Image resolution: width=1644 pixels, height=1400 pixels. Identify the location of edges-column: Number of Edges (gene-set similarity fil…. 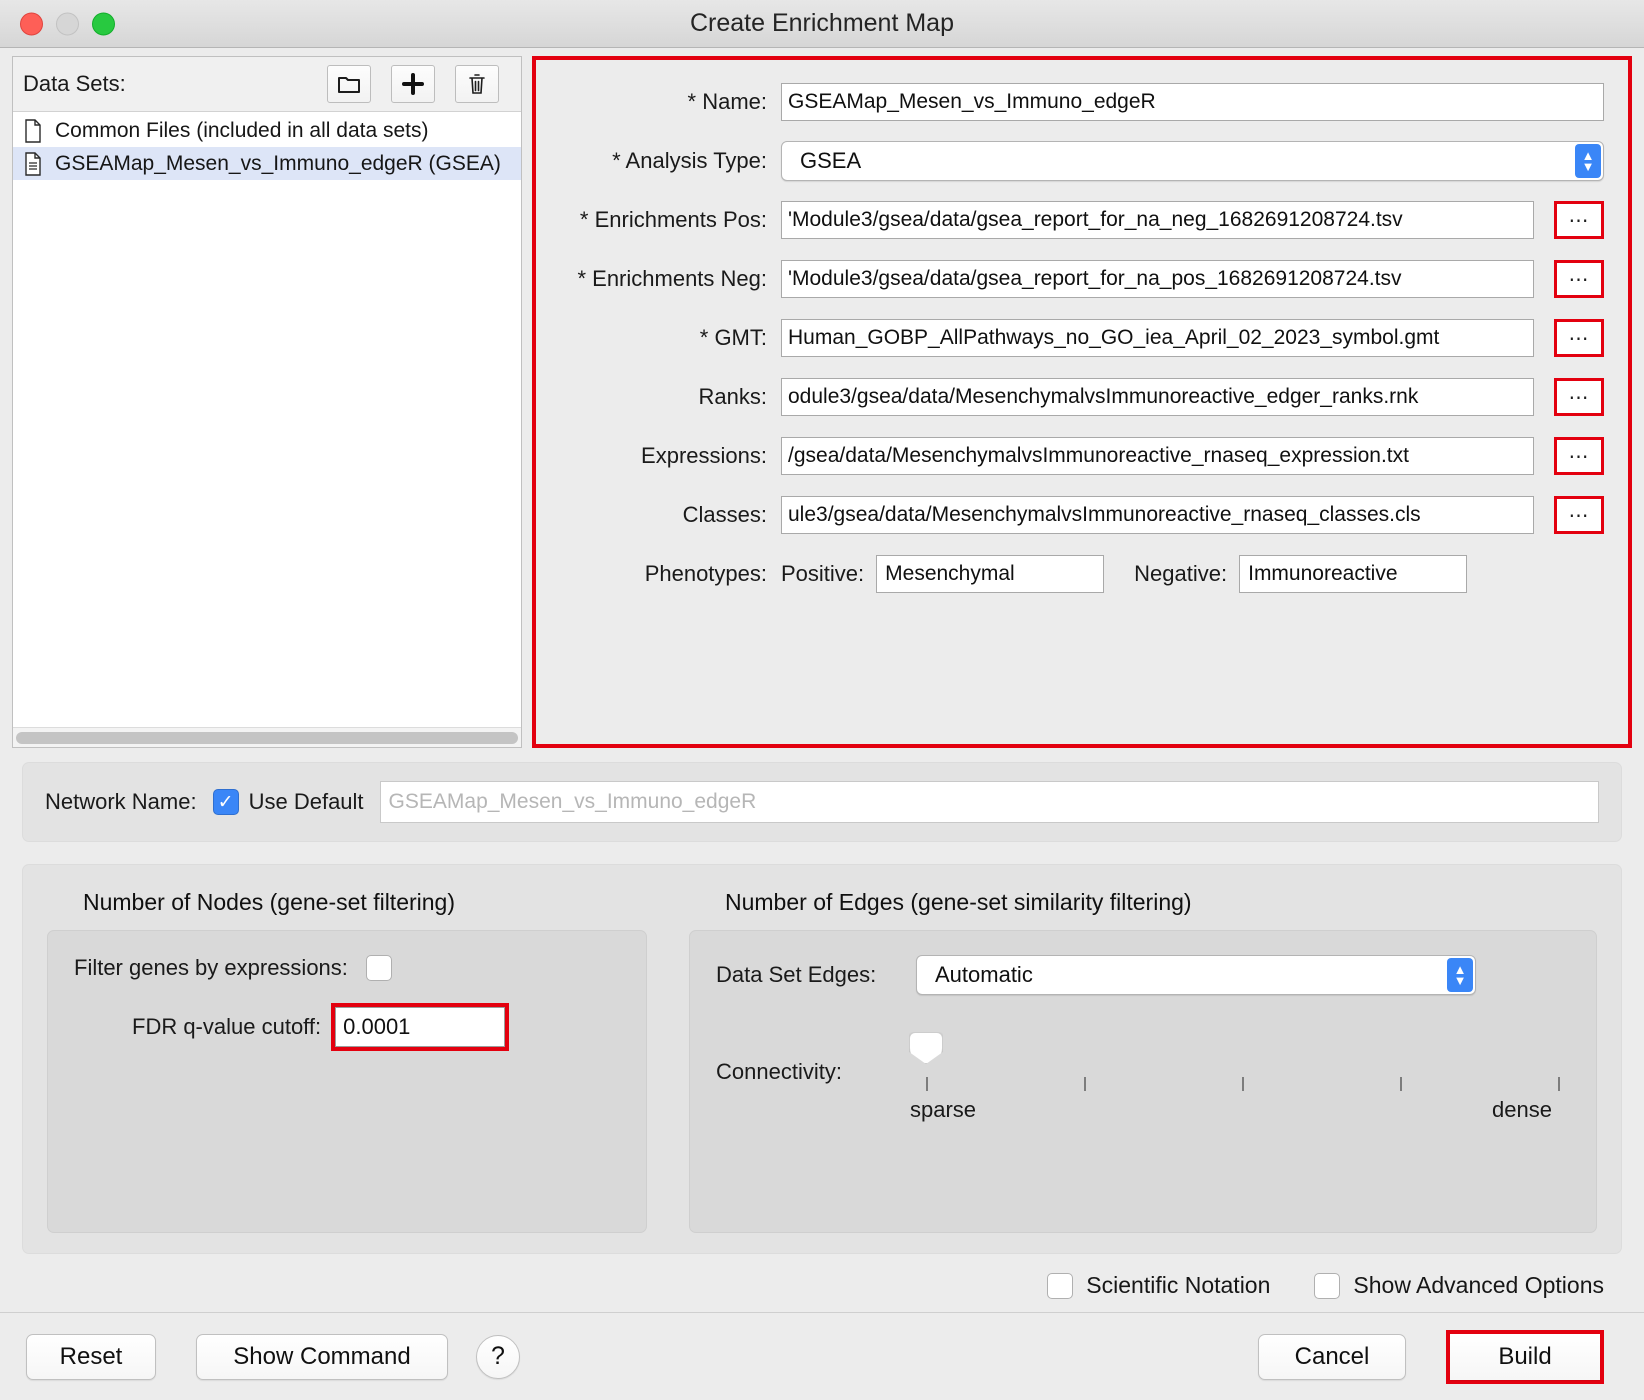
(1143, 1058).